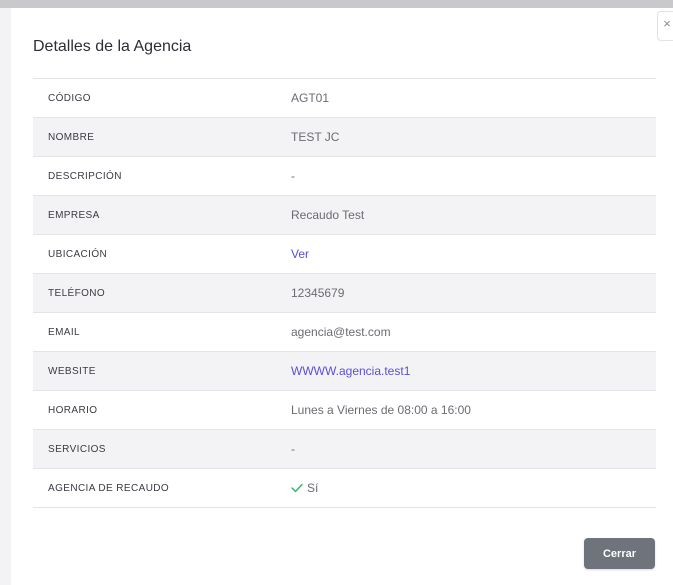 The width and height of the screenshot is (673, 585). I want to click on row-label: UBICACIÓN, so click(78, 254).